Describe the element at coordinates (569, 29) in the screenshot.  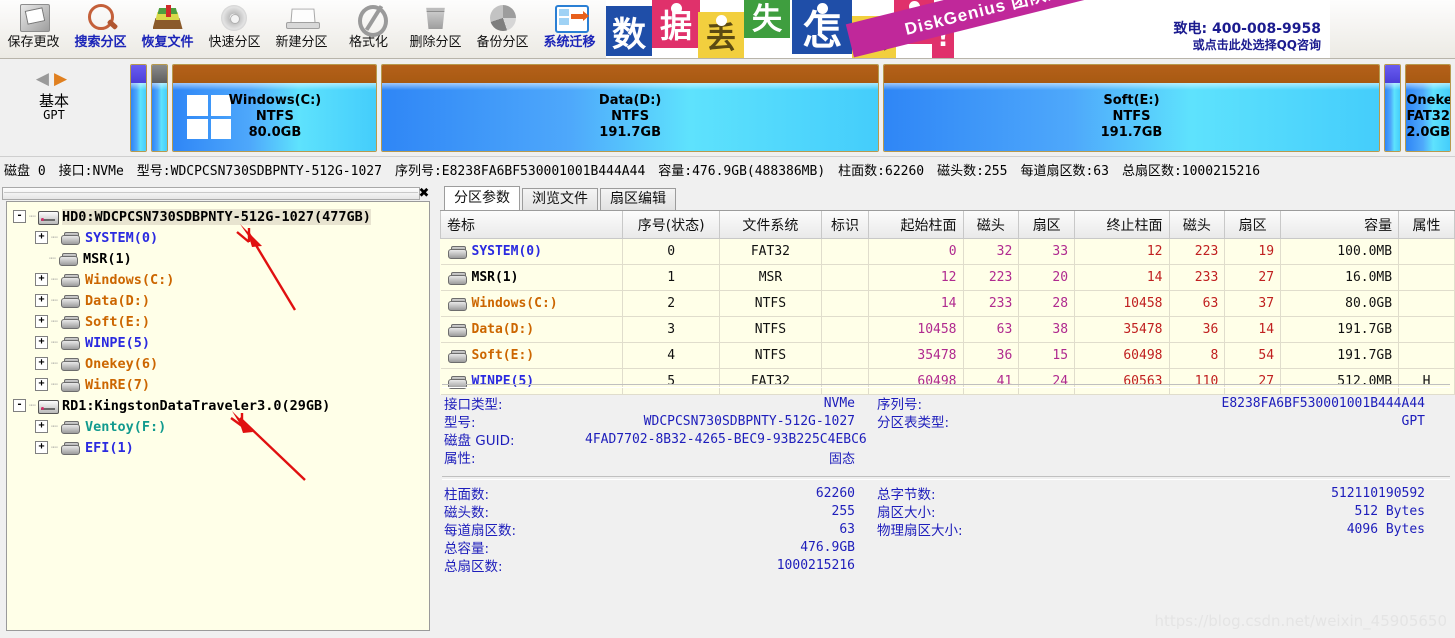
I see `toolbar-button-system-migration: 系统迁移` at that location.